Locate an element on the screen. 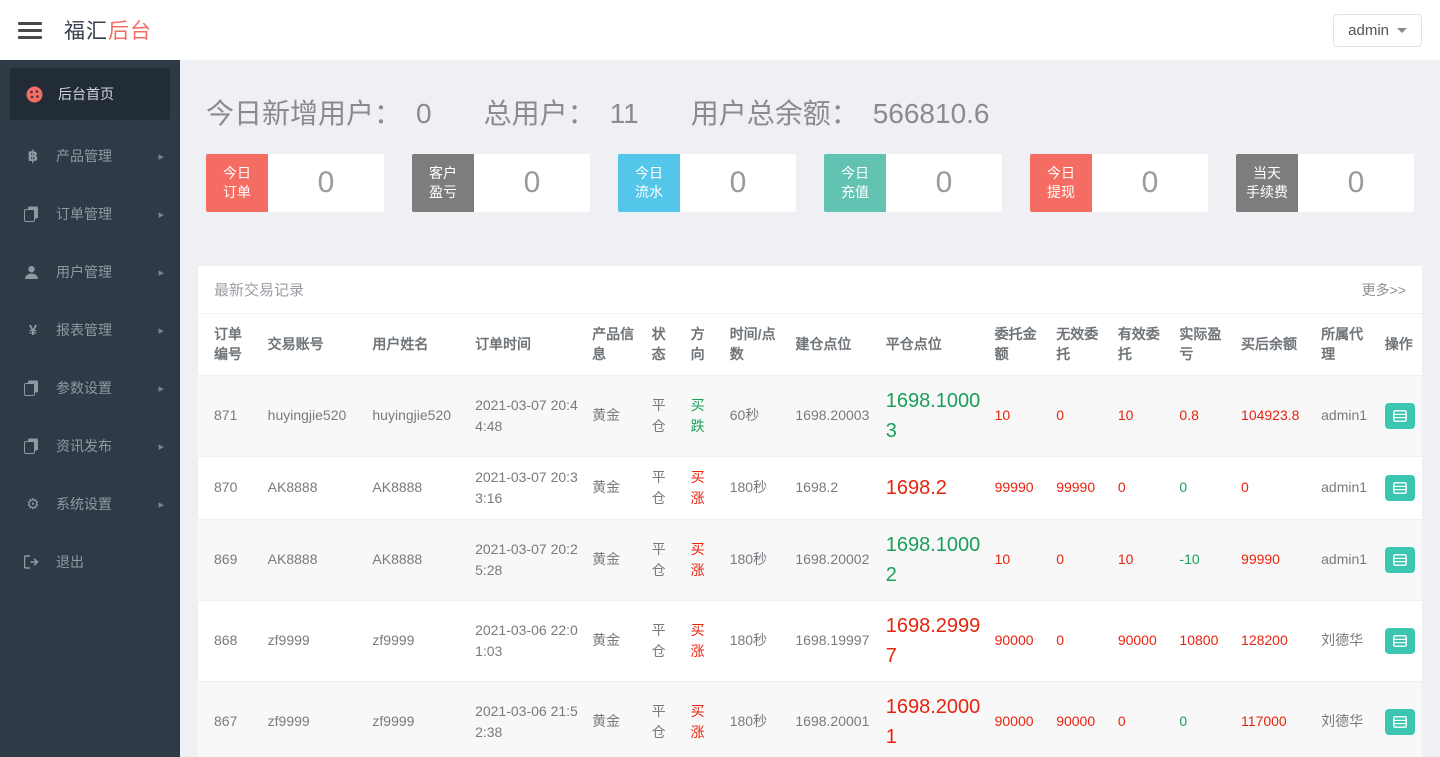  column-header: 订单时间 is located at coordinates (528, 345).